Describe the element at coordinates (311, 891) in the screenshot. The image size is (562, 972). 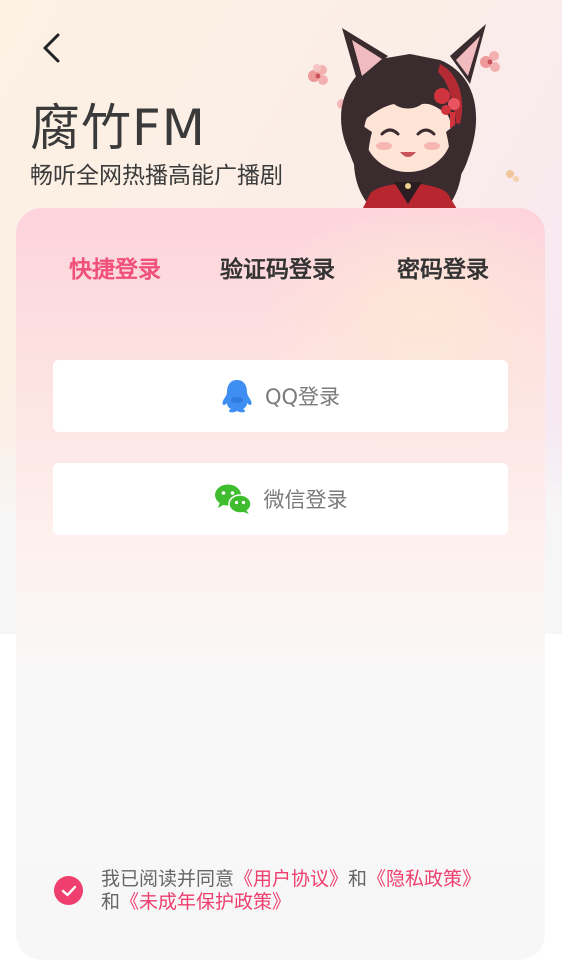
I see `agreement-text: 我已阅读并同意《用户协议》和《隐私政策》 和《未成年保护政策》` at that location.